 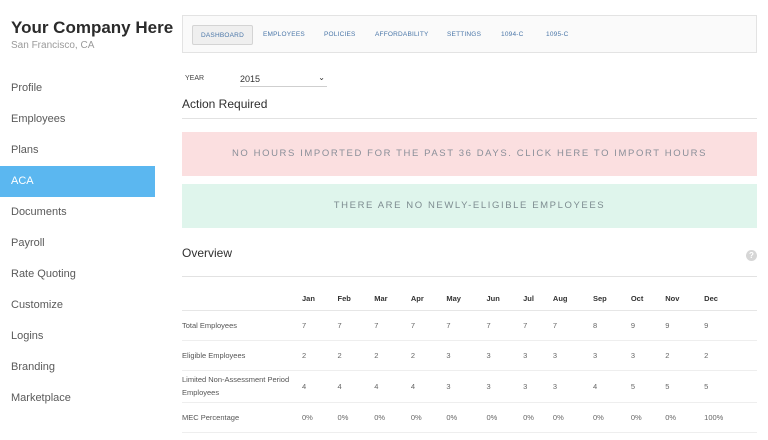 What do you see at coordinates (730, 299) in the screenshot?
I see `table-header-month: Dec` at bounding box center [730, 299].